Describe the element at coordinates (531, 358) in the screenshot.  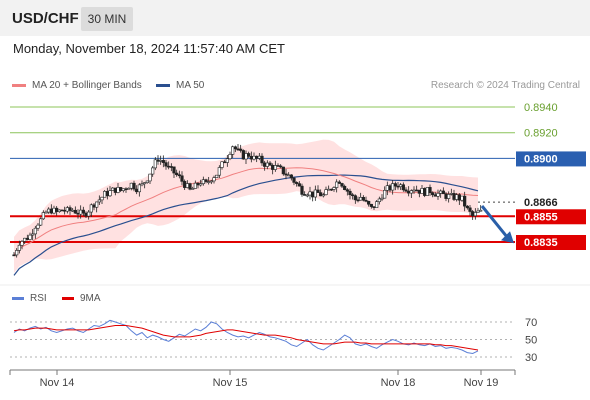
I see `rsi-tick-30: 30` at that location.